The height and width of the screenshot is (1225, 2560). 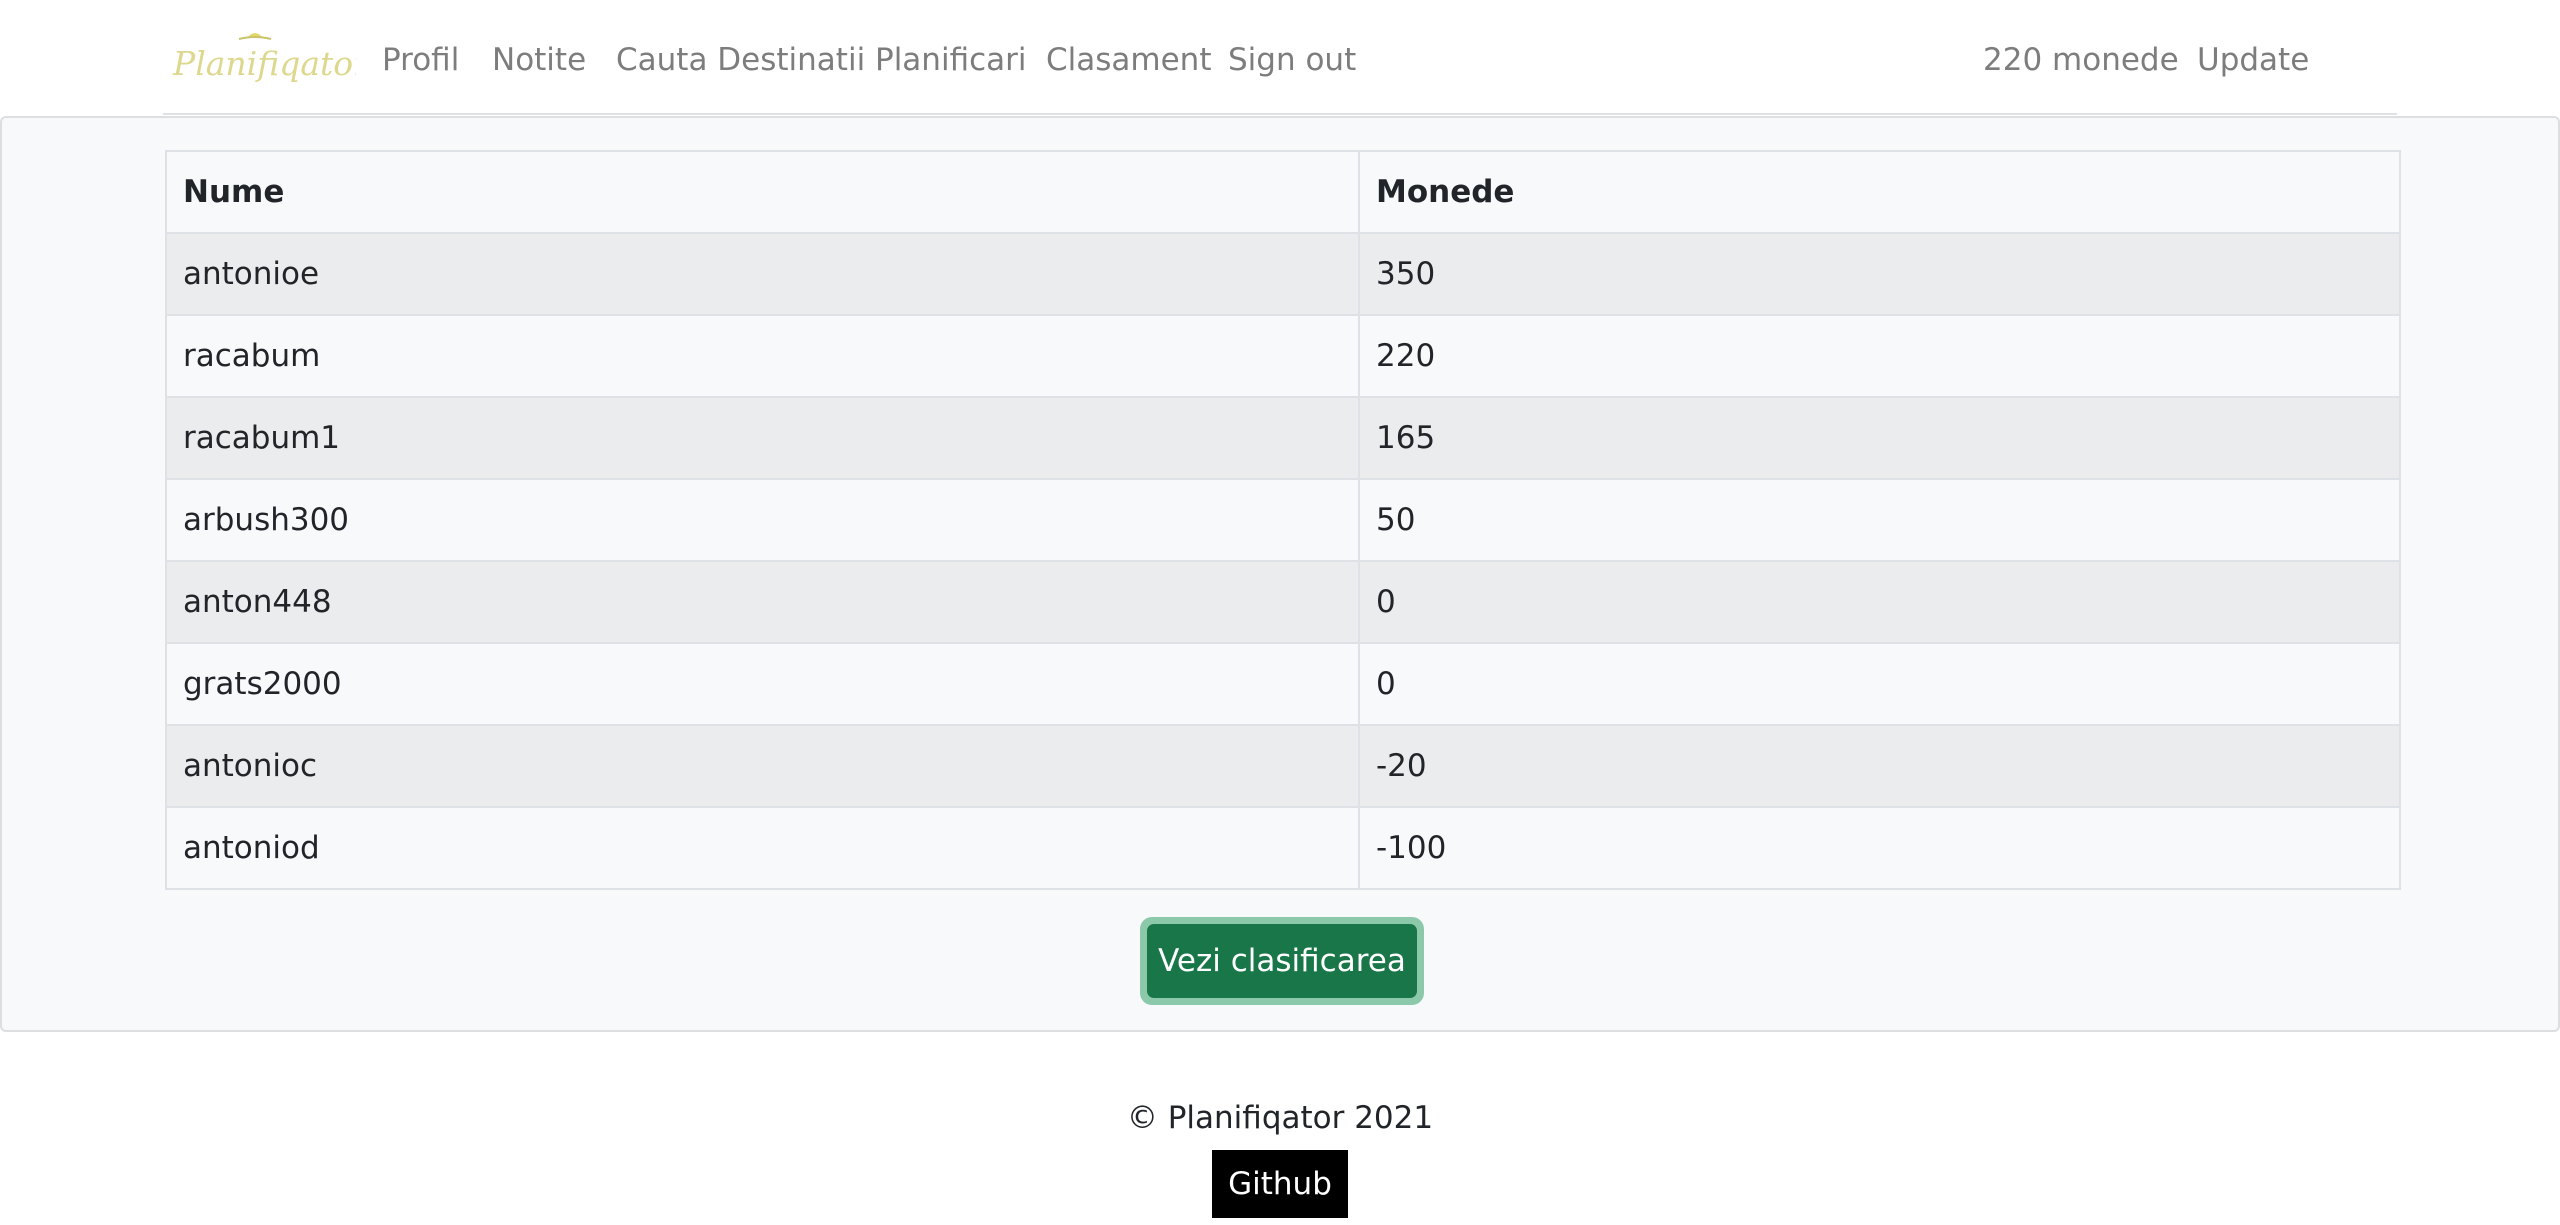 I want to click on nav-notite: Notite, so click(x=539, y=60).